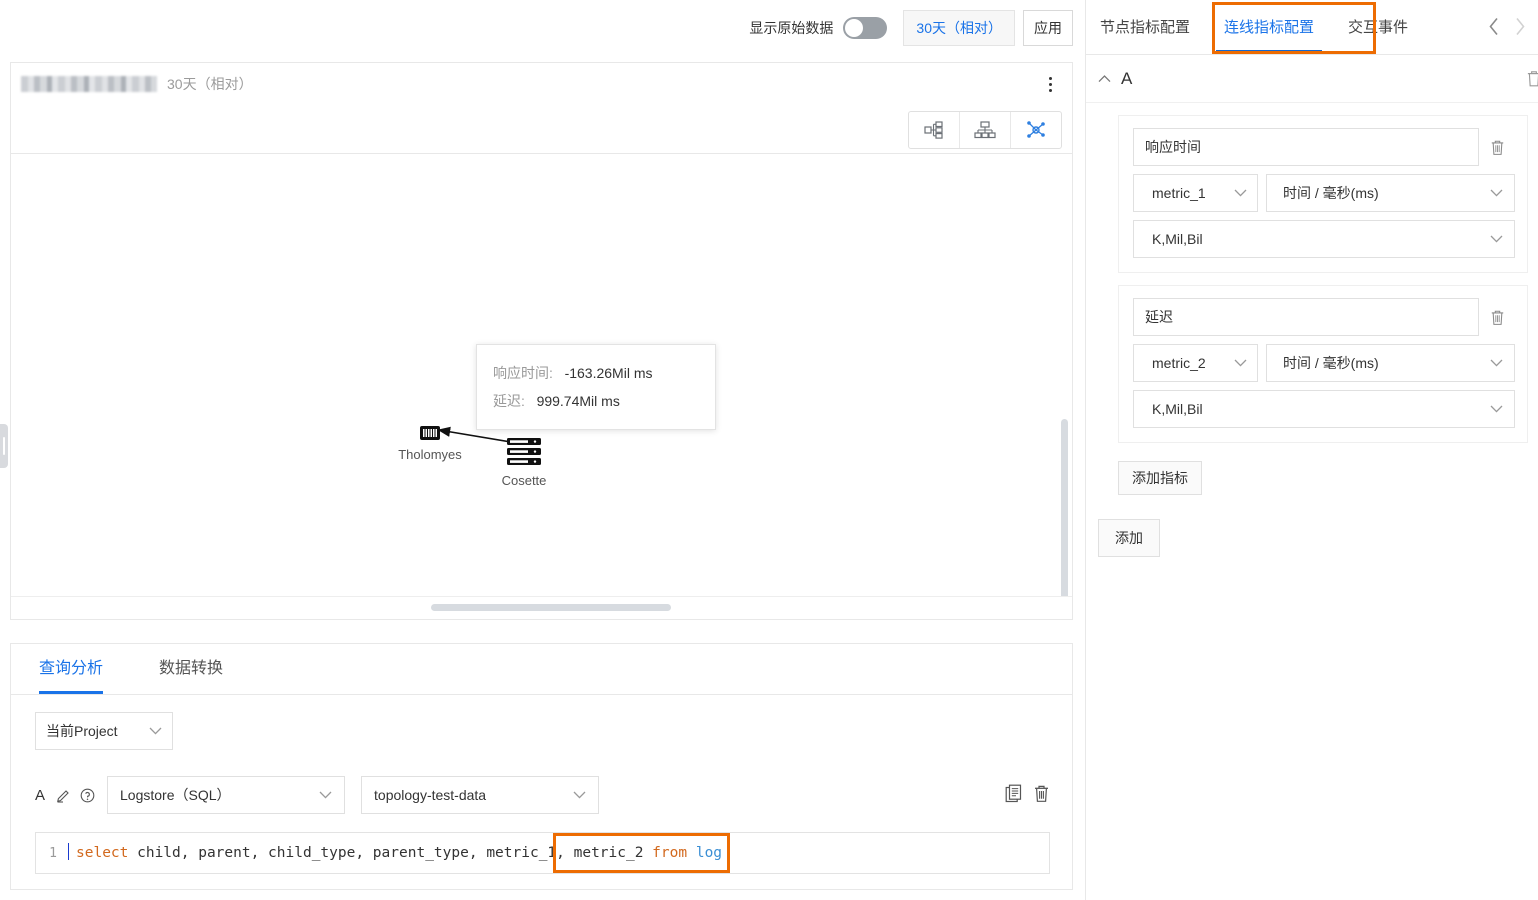 The width and height of the screenshot is (1538, 900). What do you see at coordinates (578, 401) in the screenshot?
I see `tooltip-value: 999.74Mil ms` at bounding box center [578, 401].